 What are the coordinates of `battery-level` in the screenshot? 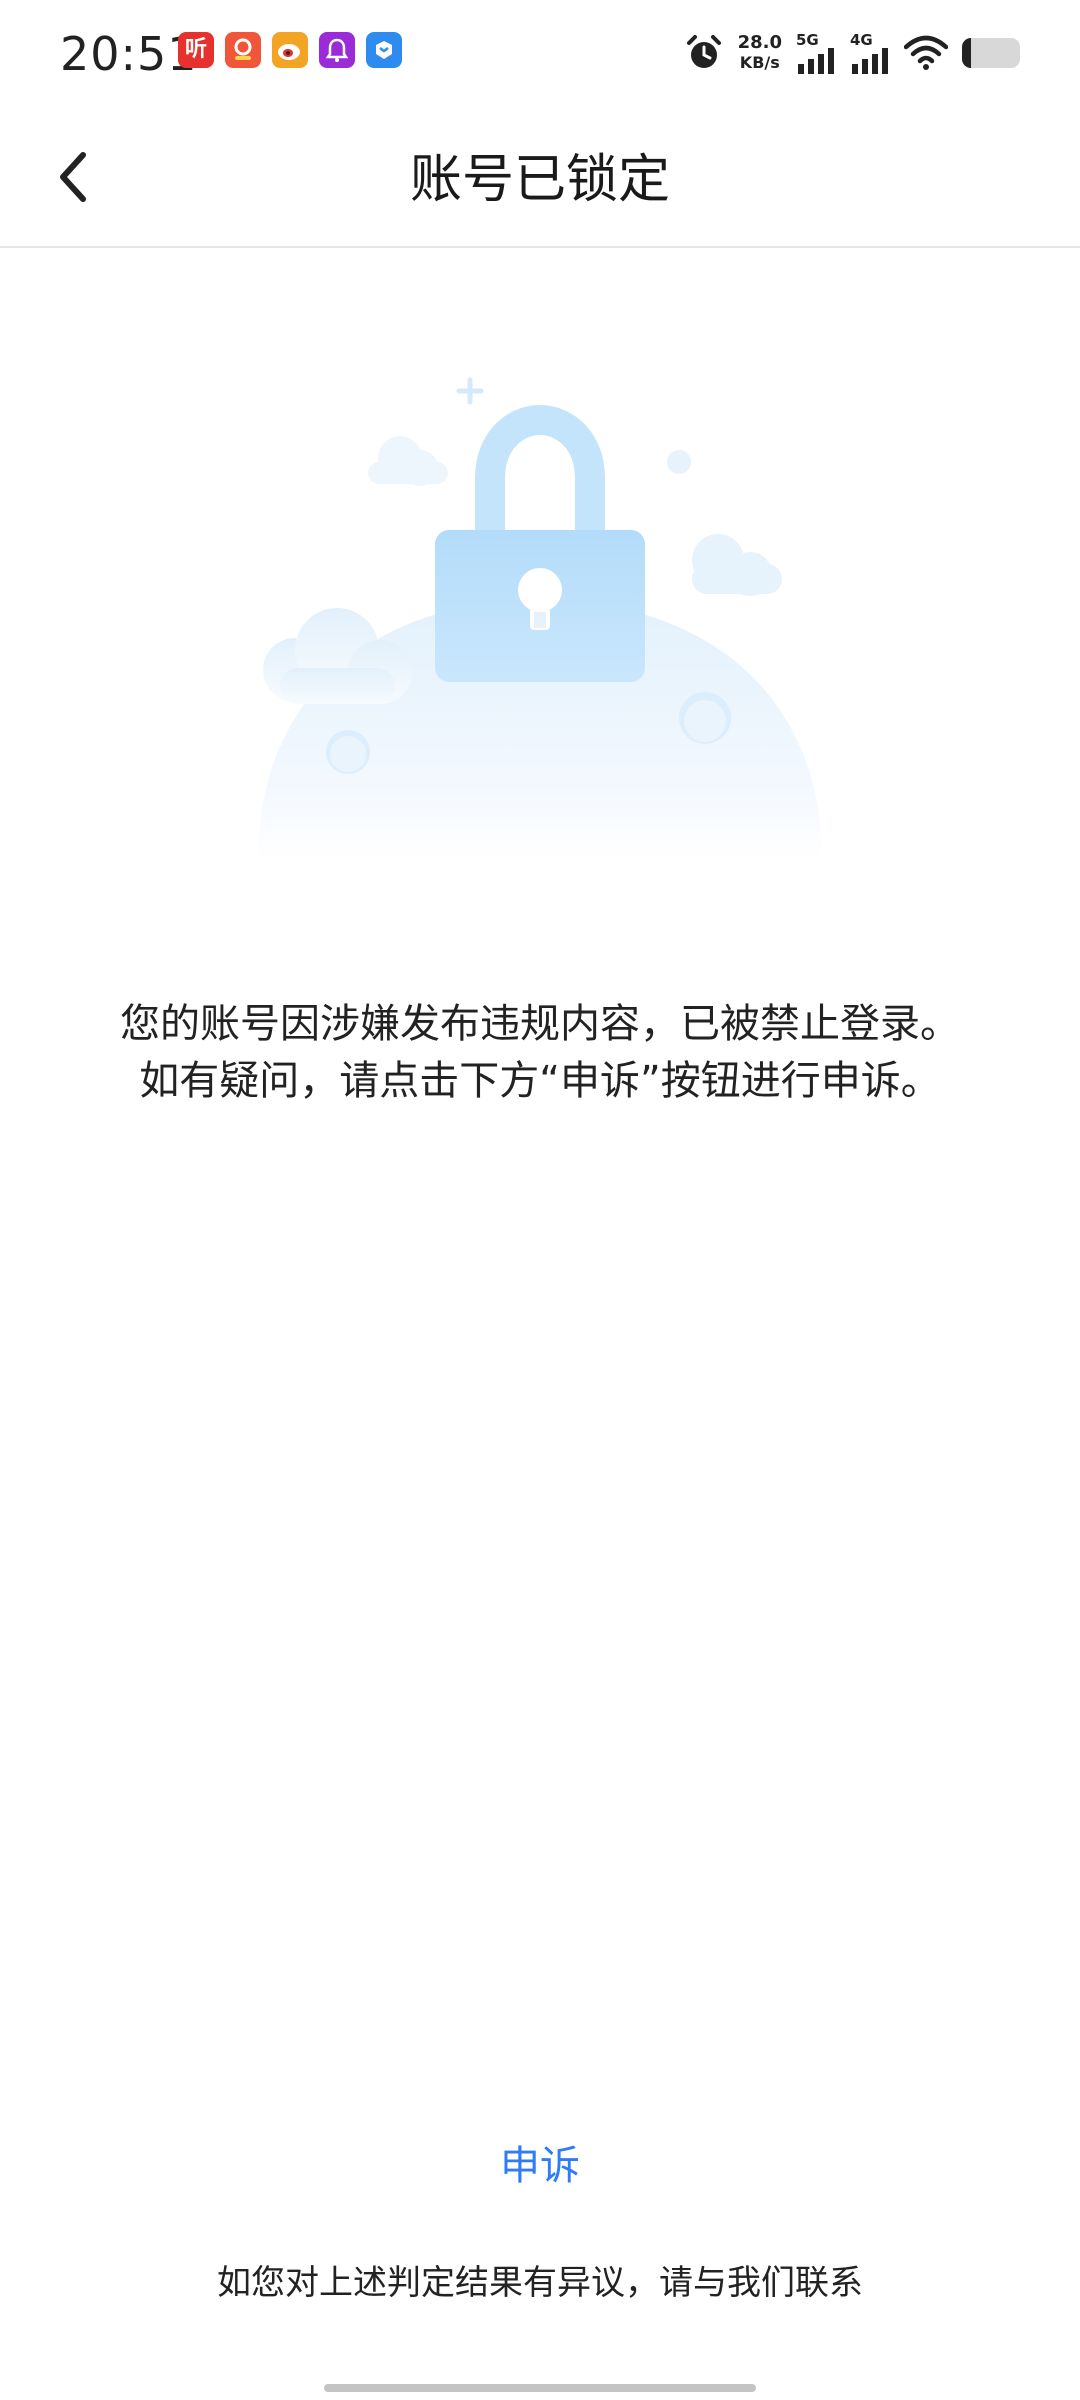 It's located at (966, 53).